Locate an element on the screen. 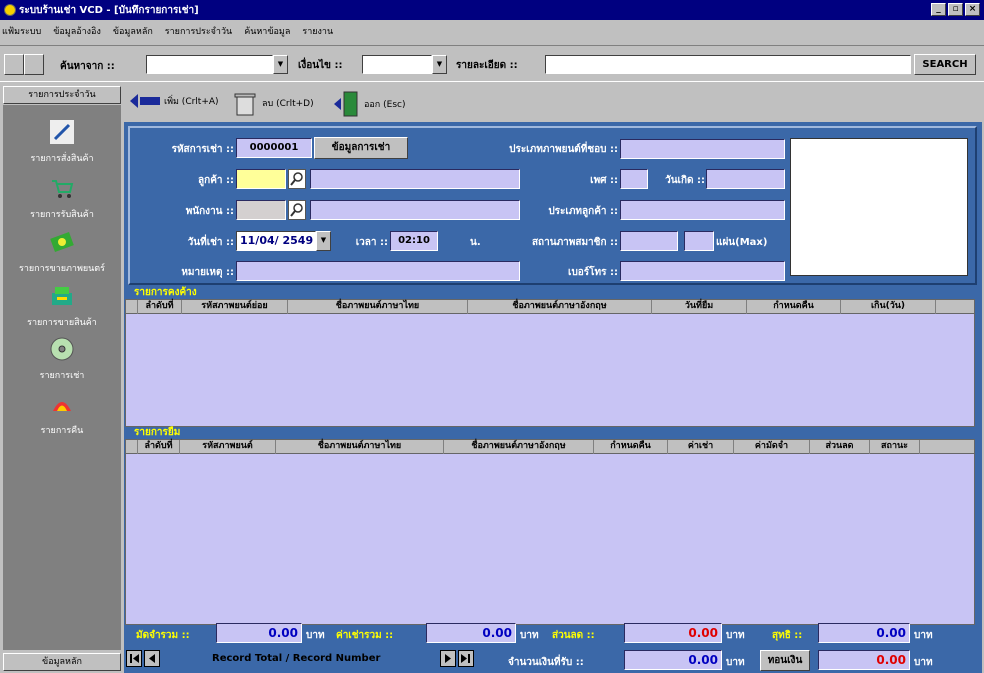  col-header: ค่ามัดจำ is located at coordinates (772, 447).